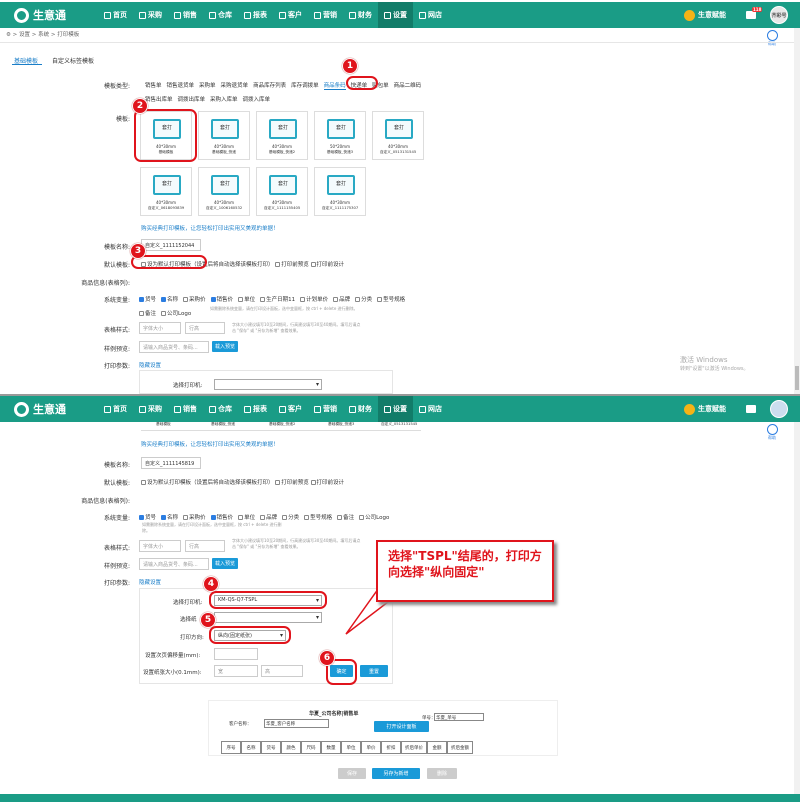 Image resolution: width=800 pixels, height=802 pixels. What do you see at coordinates (49, 409) in the screenshot?
I see `app-logo-2: 生意通` at bounding box center [49, 409].